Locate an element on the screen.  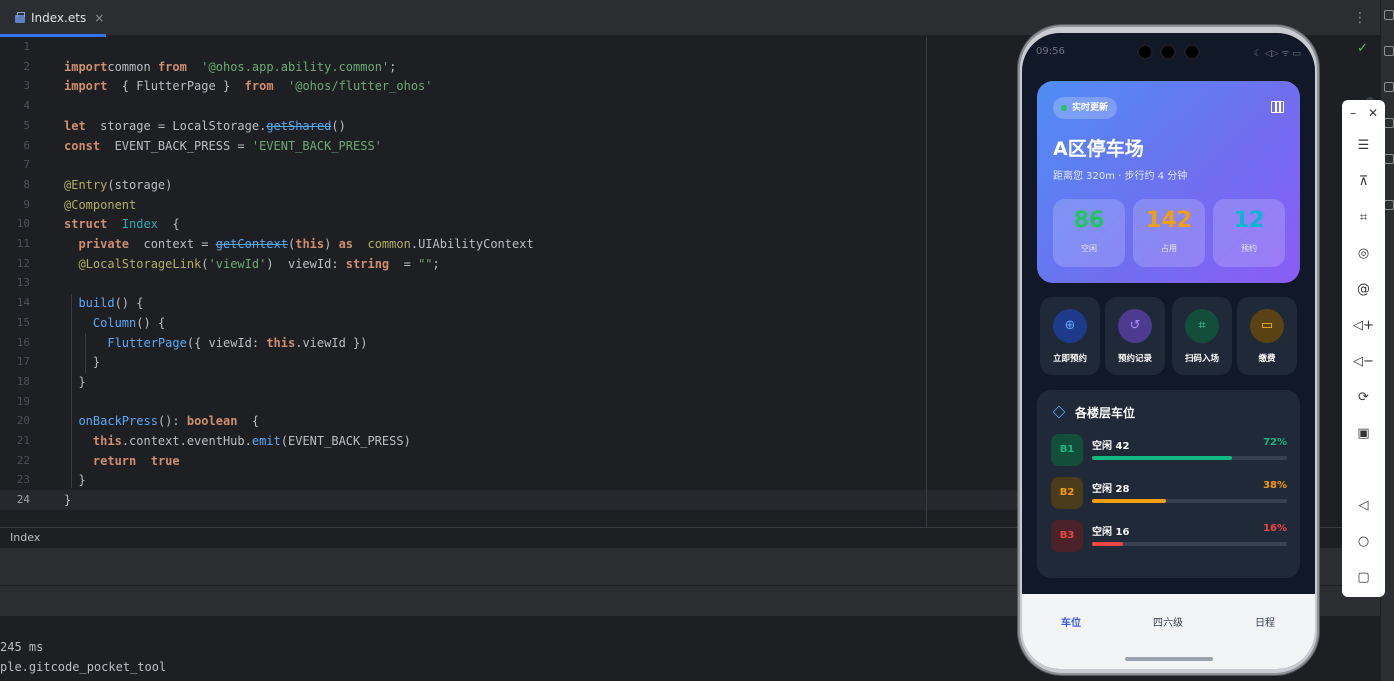
code-token: onBackPress is located at coordinates (118, 421).